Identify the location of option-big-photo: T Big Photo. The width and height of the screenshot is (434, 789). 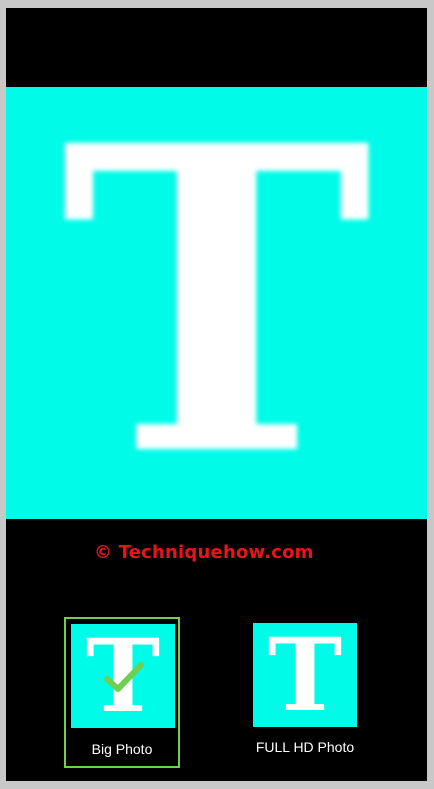
(122, 692).